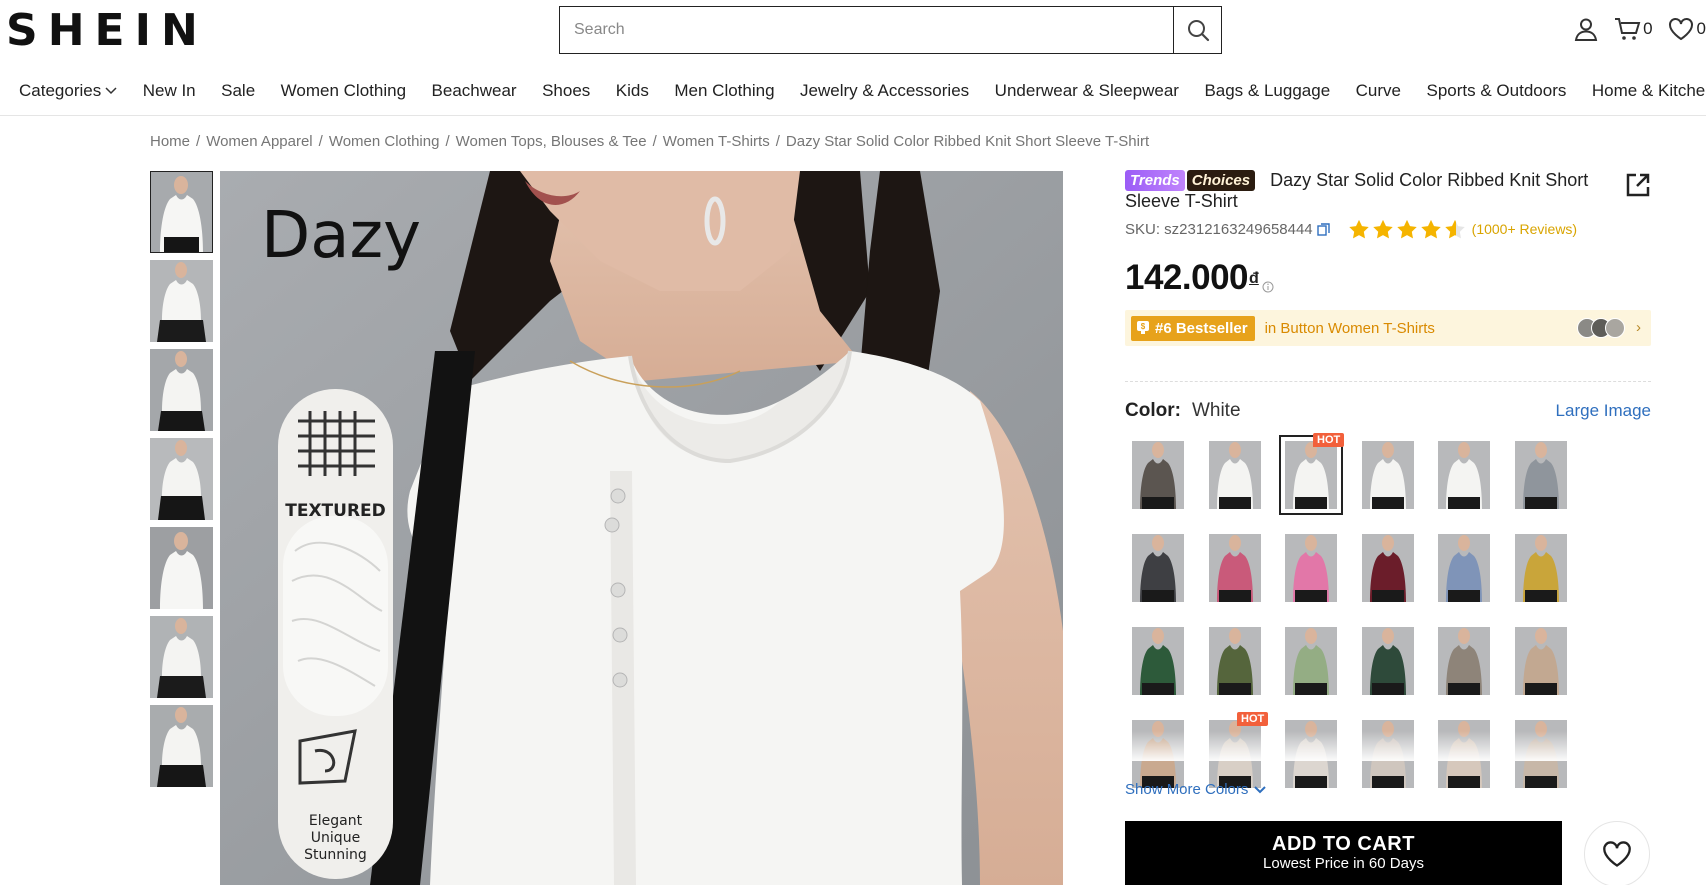 Image resolution: width=1706 pixels, height=885 pixels. I want to click on chevron-right-icon: ›, so click(1638, 327).